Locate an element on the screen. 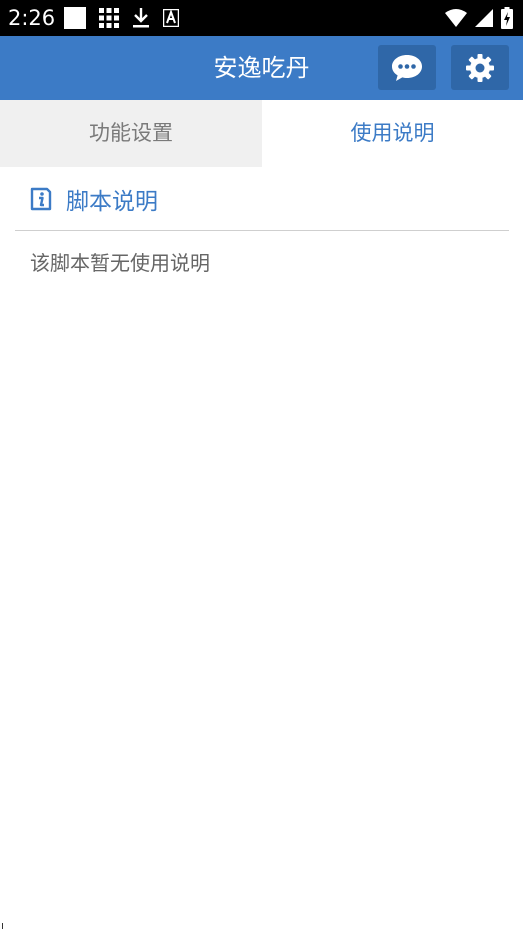 This screenshot has height=931, width=523. signal-icon is located at coordinates (484, 18).